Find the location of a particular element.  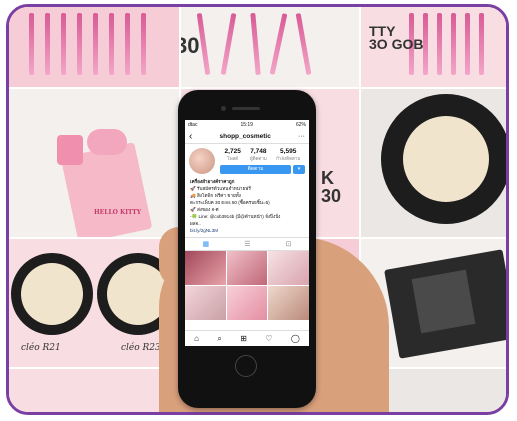

bio-line: 🚚 สิงโตพิก ฟรีค่า ขายทั้ง is located at coordinates (215, 195).